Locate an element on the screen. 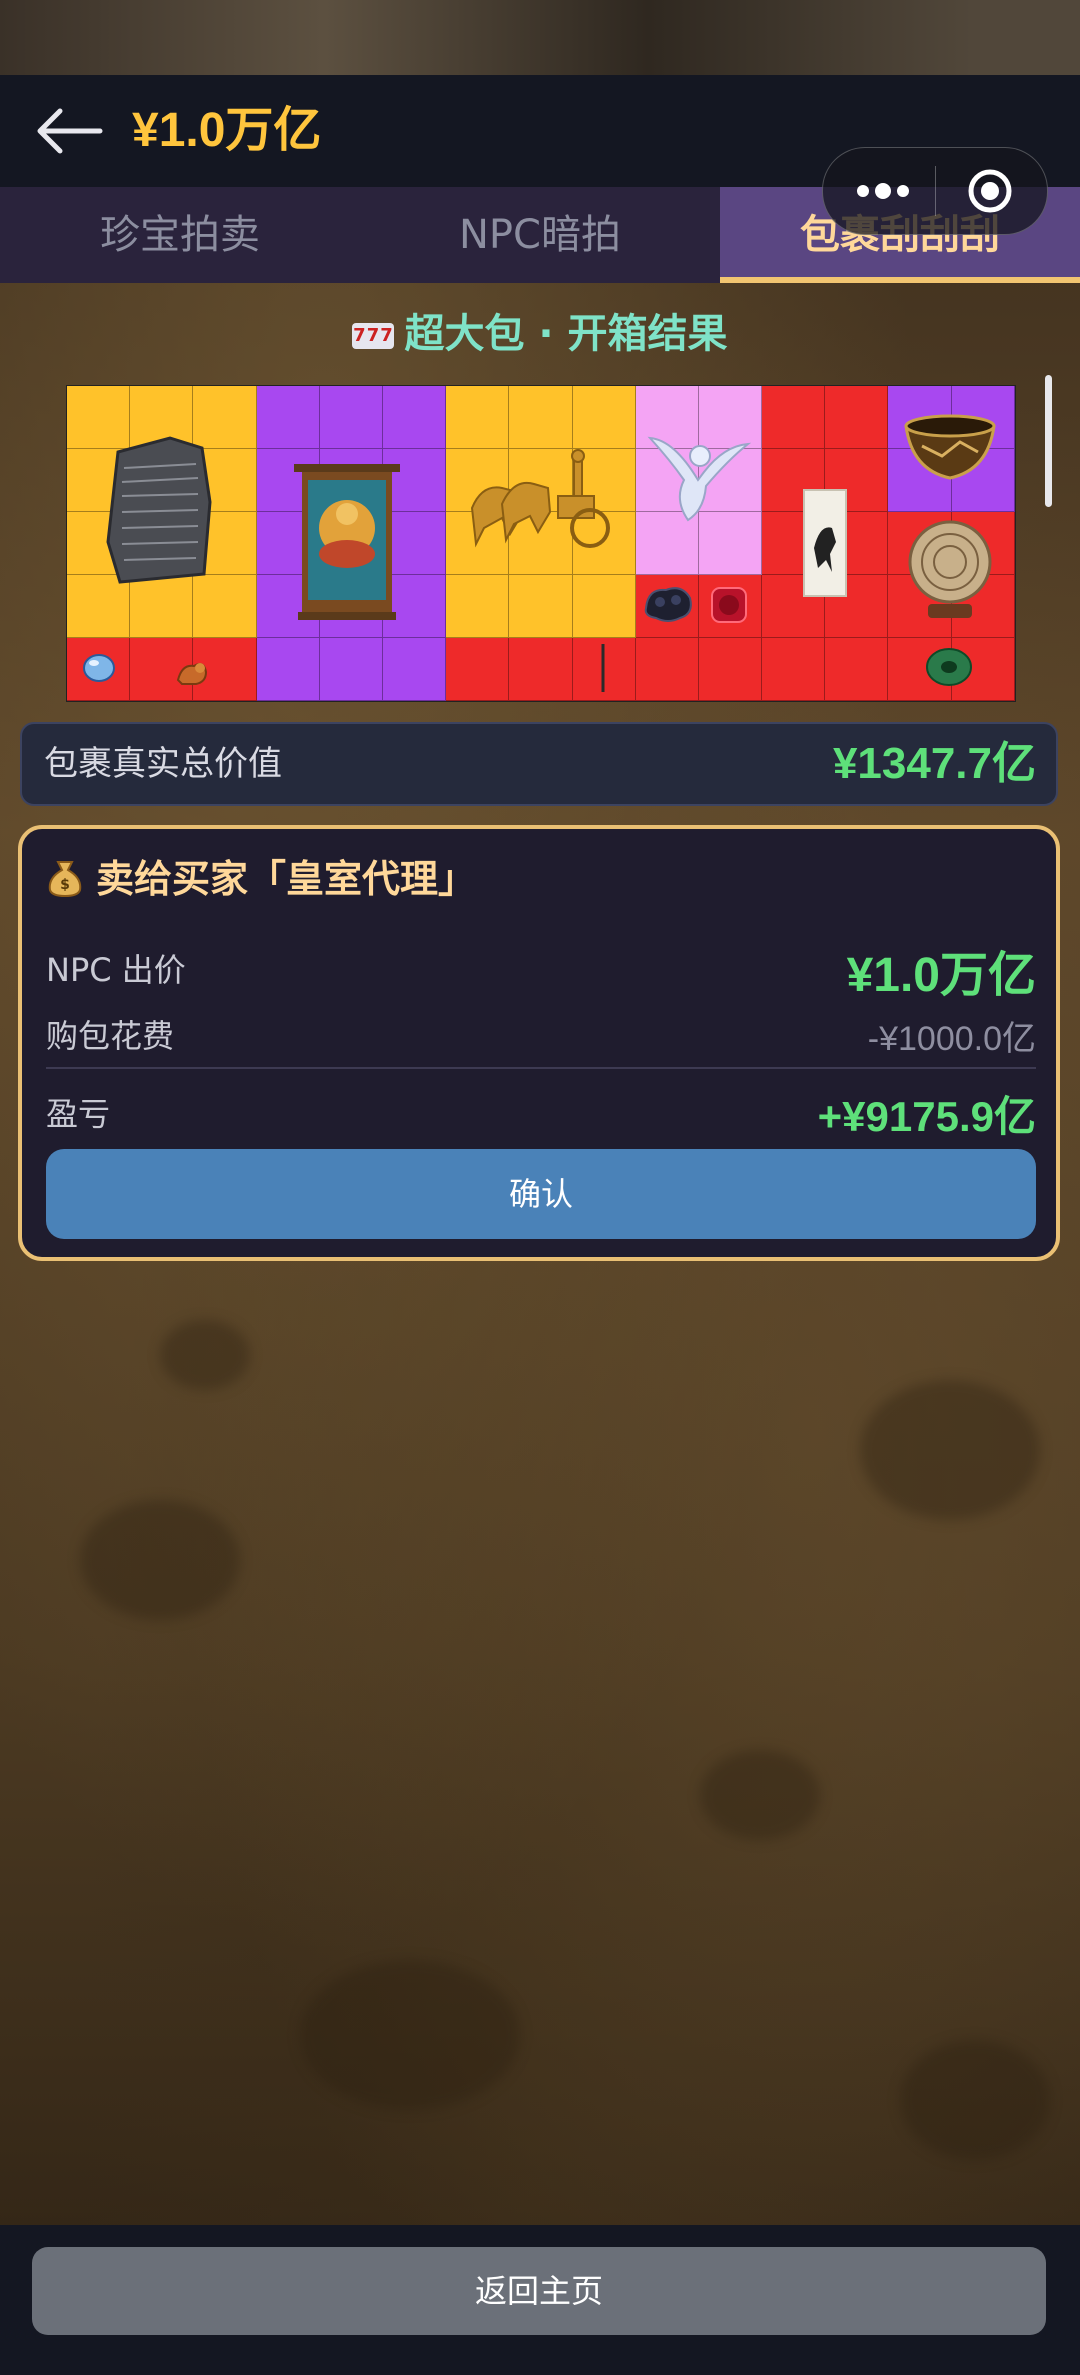  profit-value: +¥9175.9亿 is located at coordinates (926, 1116).